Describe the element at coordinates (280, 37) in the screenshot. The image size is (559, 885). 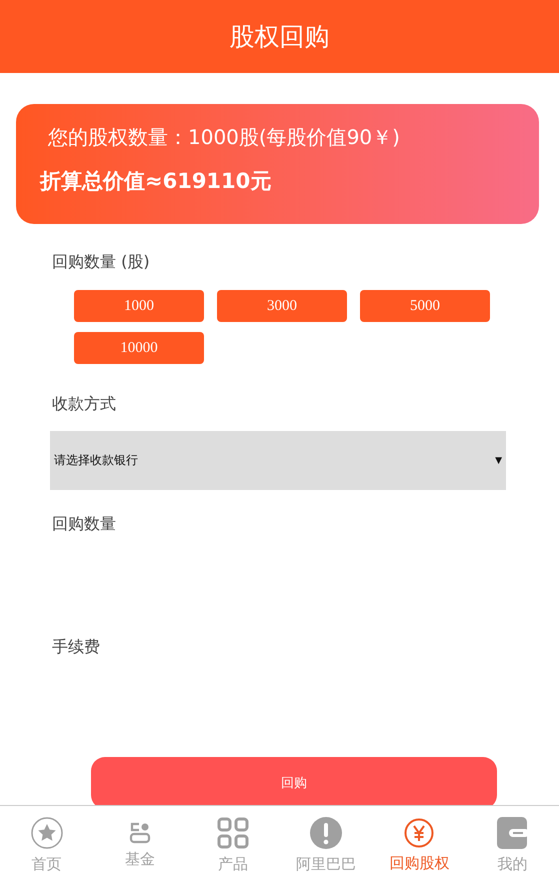
I see `page-title: 股权回购` at that location.